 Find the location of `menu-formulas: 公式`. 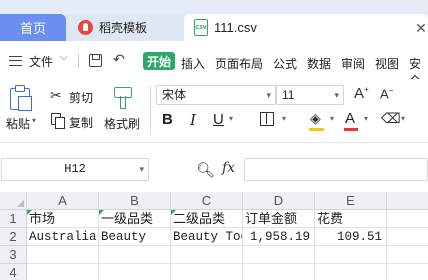

menu-formulas: 公式 is located at coordinates (285, 63).